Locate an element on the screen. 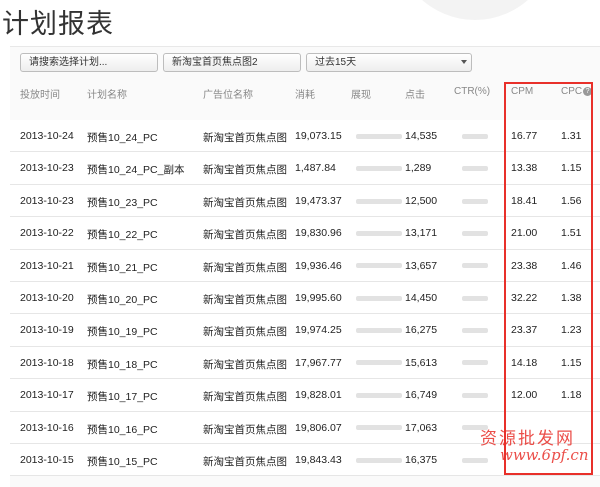  cell-cost: 19,830.96 is located at coordinates (318, 233).